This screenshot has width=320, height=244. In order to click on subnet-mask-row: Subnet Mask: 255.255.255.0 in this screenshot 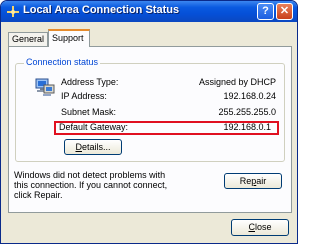, I will do `click(168, 113)`.